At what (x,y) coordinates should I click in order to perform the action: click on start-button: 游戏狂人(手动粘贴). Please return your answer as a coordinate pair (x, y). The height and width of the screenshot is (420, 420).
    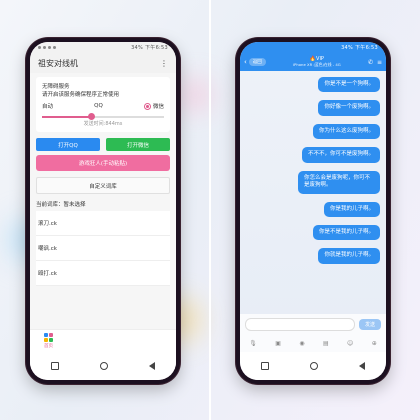
    Looking at the image, I should click on (103, 163).